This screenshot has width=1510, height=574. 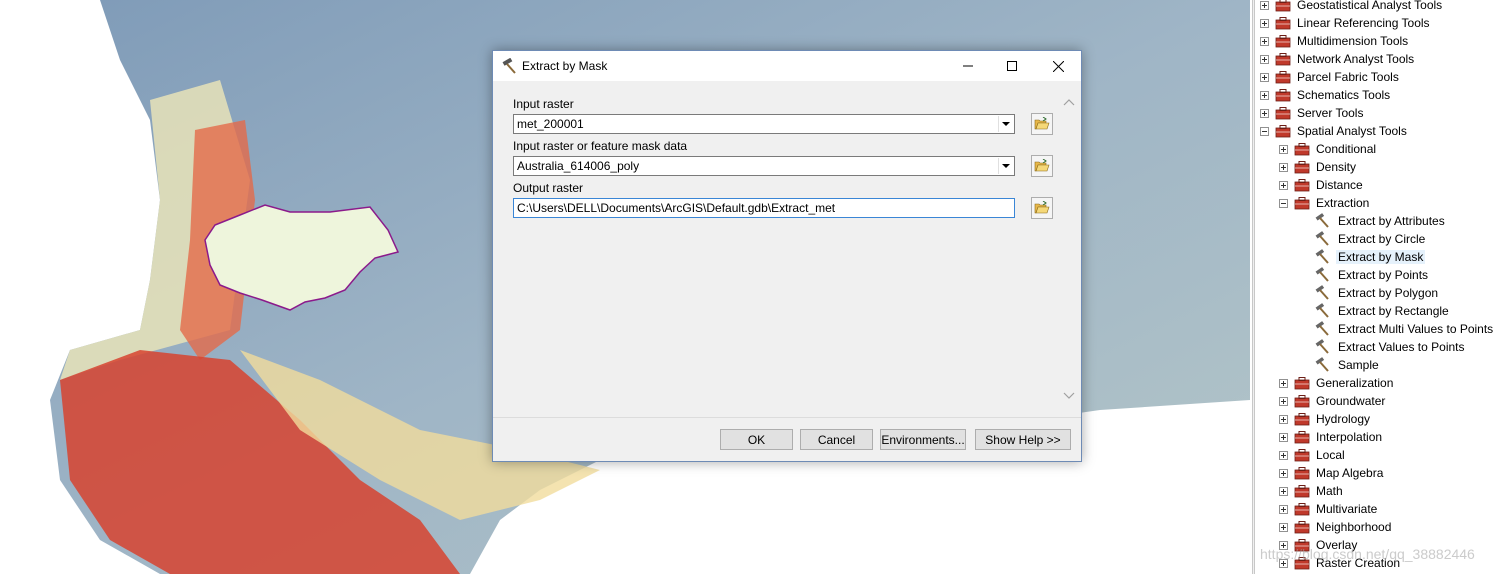 I want to click on tree-item-schematics-tools: Schematics Tools, so click(x=1326, y=95).